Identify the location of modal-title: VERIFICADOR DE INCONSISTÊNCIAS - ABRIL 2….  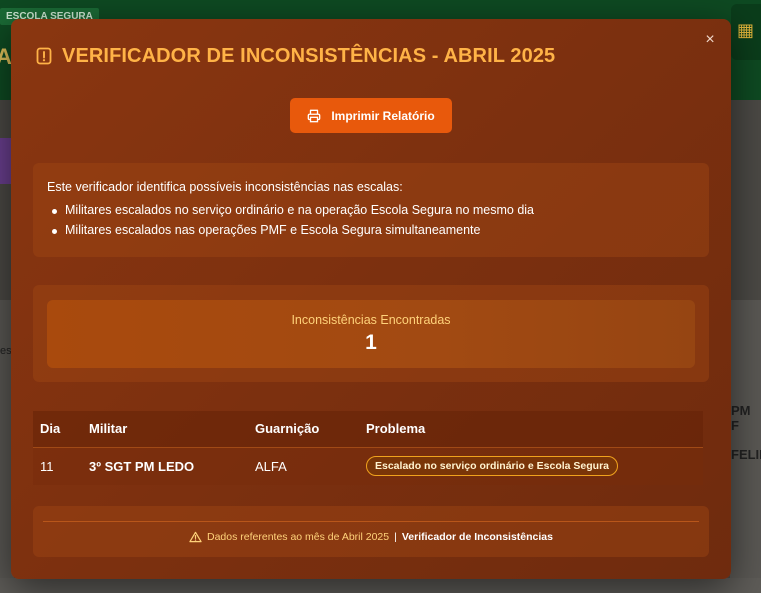
(309, 55).